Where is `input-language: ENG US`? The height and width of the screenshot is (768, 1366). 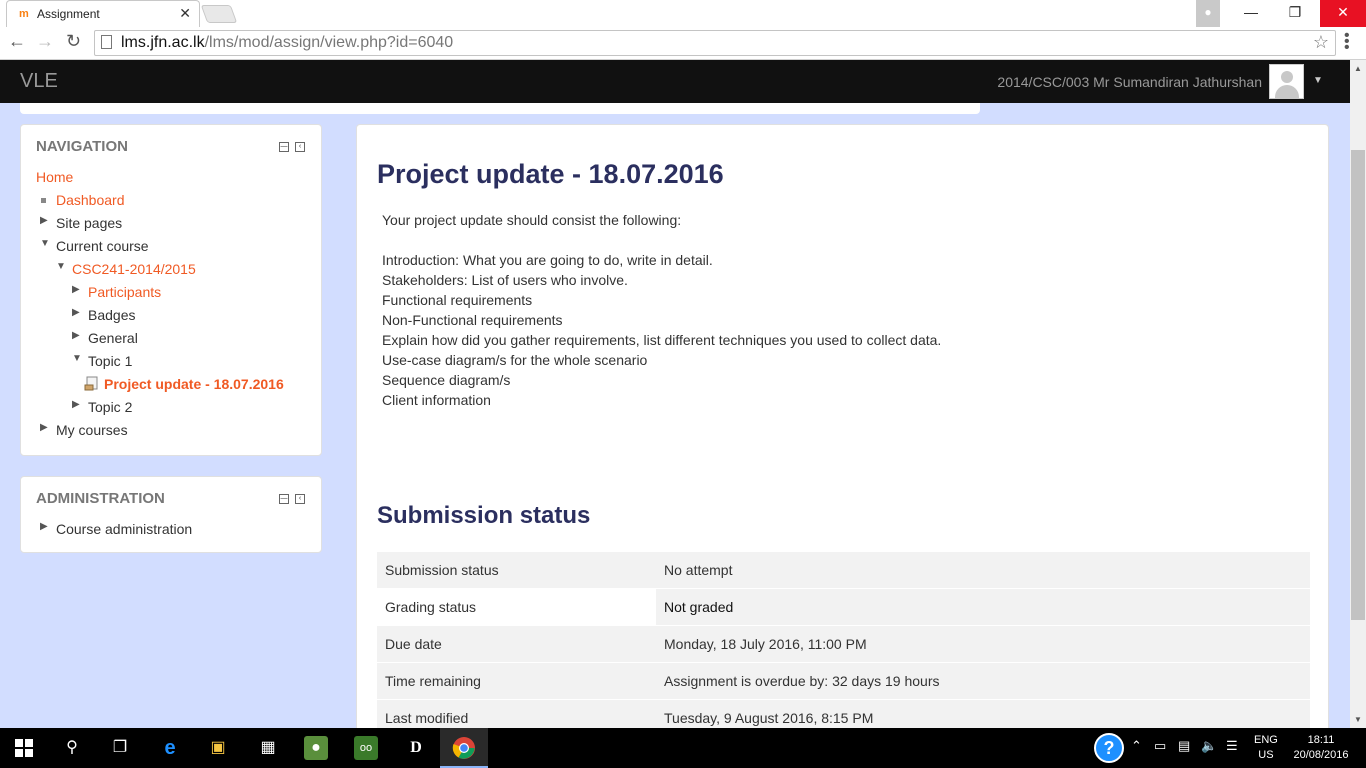
input-language: ENG US is located at coordinates (1266, 748).